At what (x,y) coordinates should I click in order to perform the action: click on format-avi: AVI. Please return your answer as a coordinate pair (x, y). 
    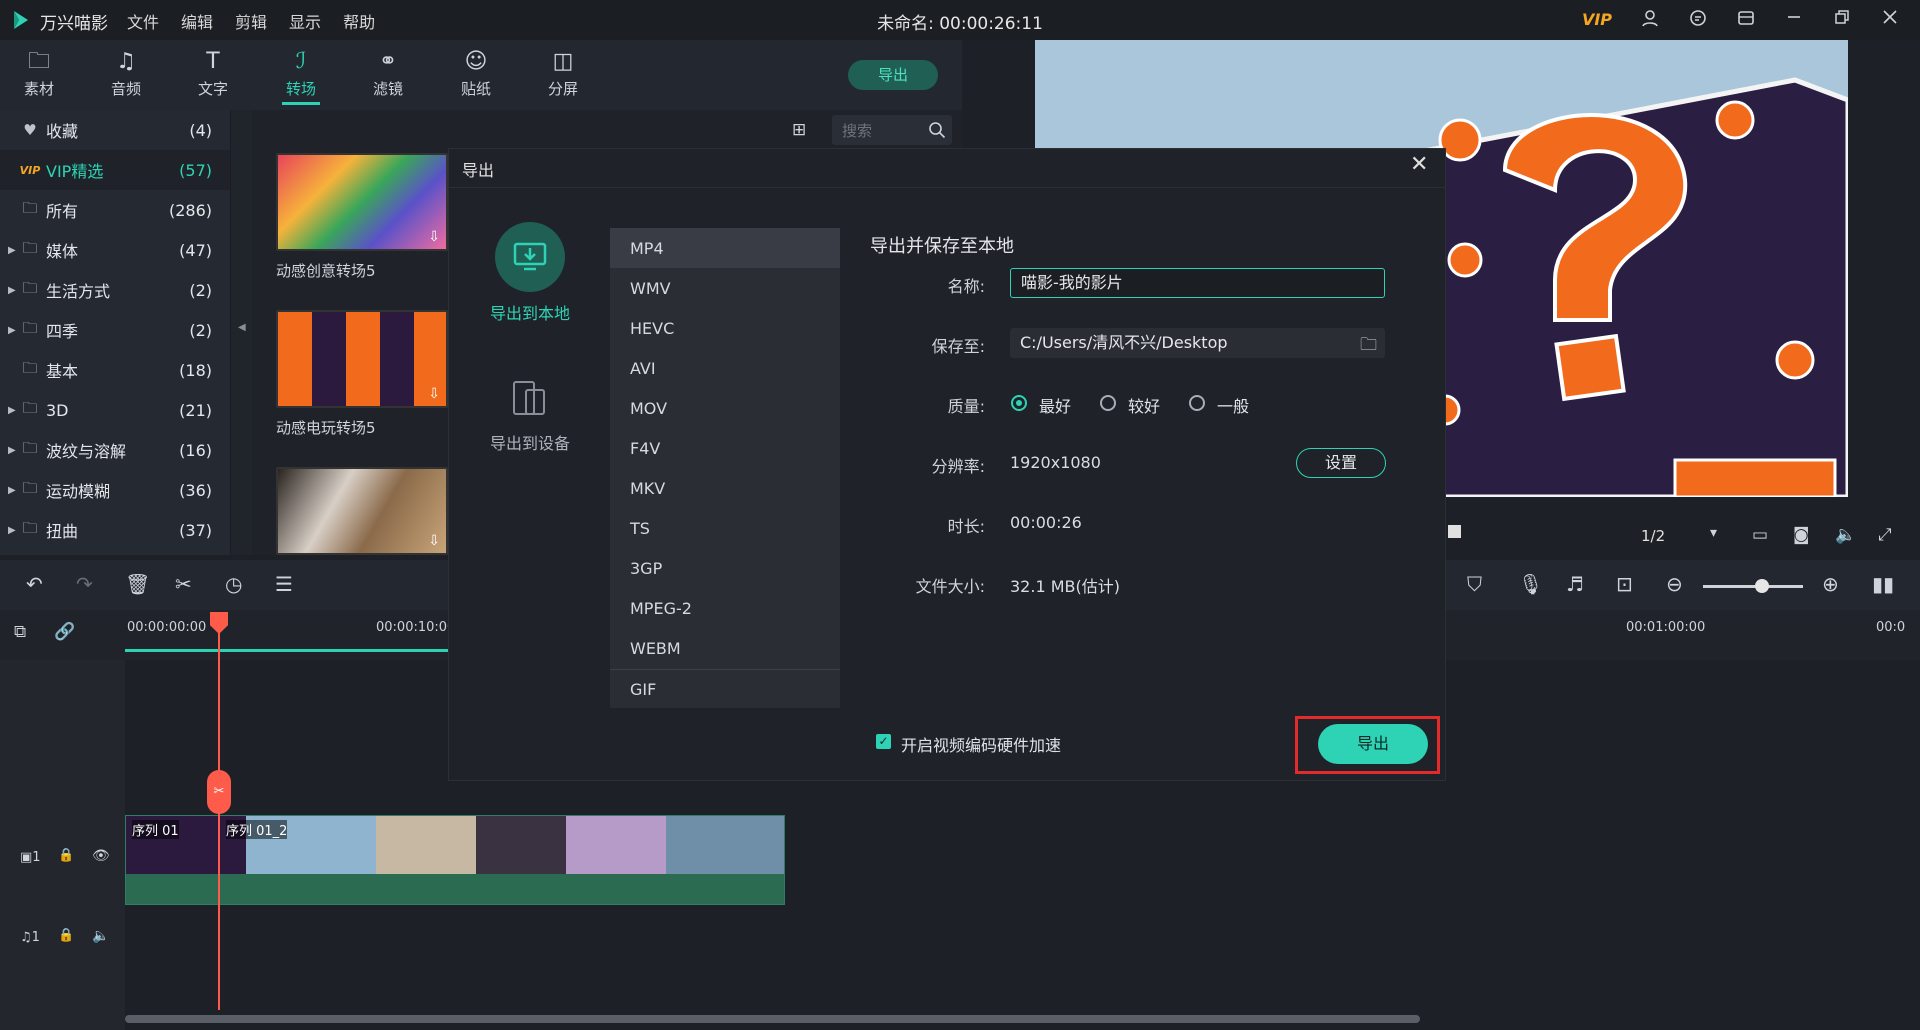
    Looking at the image, I should click on (643, 368).